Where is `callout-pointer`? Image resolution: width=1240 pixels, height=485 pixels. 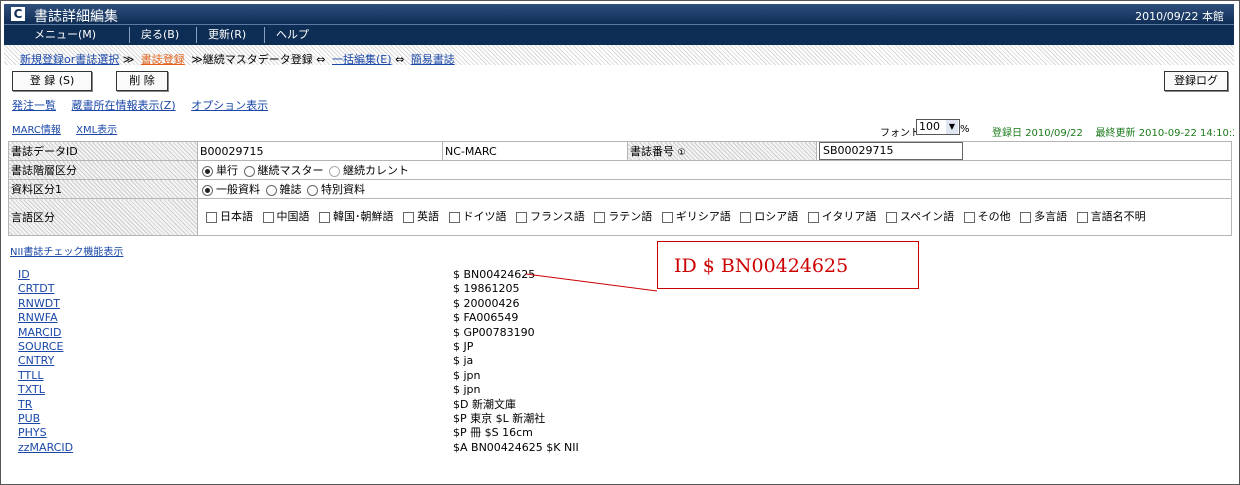 callout-pointer is located at coordinates (591, 282).